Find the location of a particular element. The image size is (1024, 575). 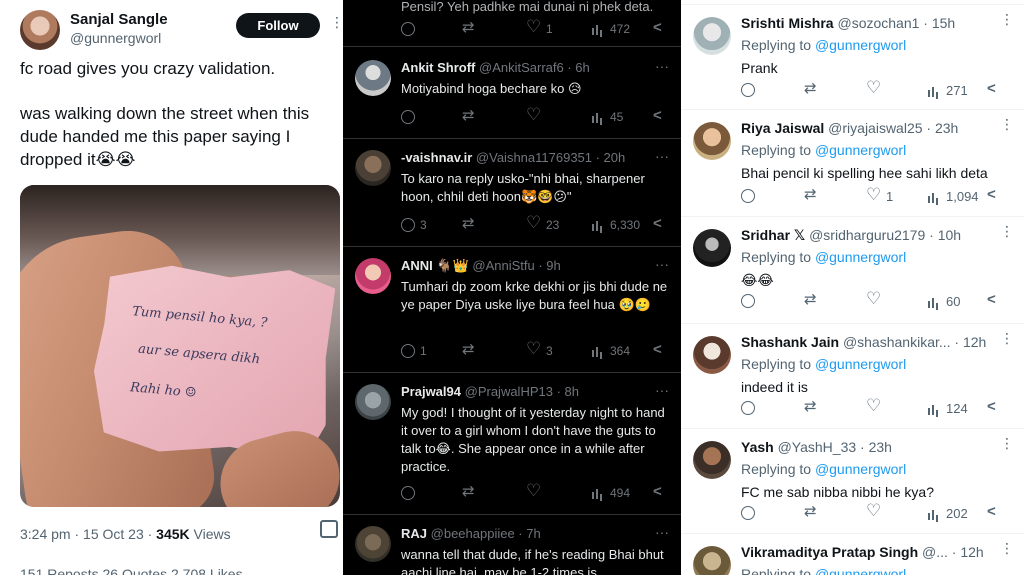

reply-author-name: Sridhar 𝕏 is located at coordinates (773, 235).